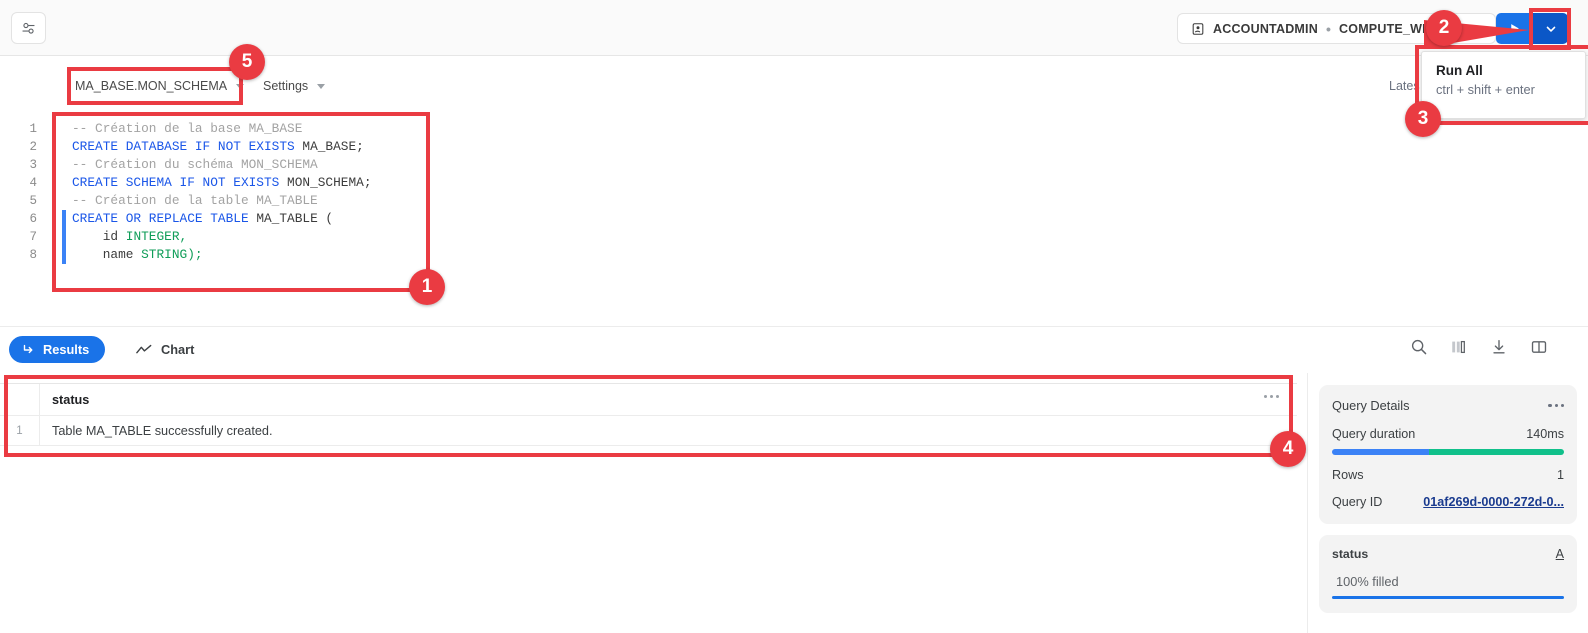 The image size is (1588, 633). What do you see at coordinates (1459, 349) in the screenshot?
I see `columns-icon` at bounding box center [1459, 349].